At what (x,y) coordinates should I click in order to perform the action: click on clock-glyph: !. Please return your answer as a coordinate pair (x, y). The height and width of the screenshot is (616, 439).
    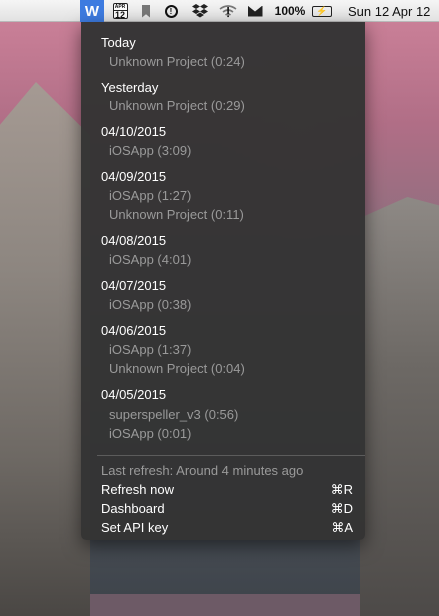
    Looking at the image, I should click on (171, 11).